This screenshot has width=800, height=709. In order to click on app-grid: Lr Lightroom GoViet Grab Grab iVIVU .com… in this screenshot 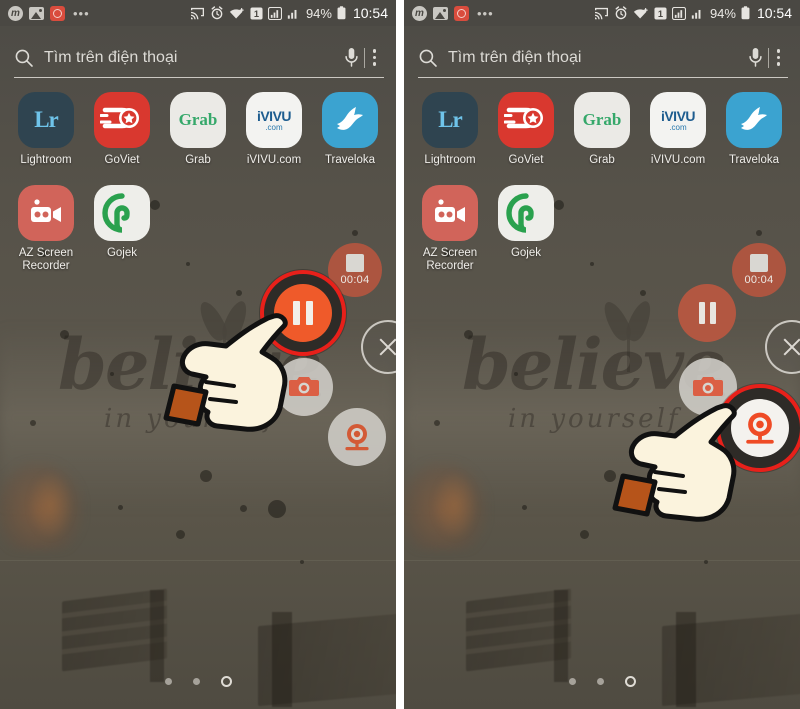, I will do `click(200, 183)`.